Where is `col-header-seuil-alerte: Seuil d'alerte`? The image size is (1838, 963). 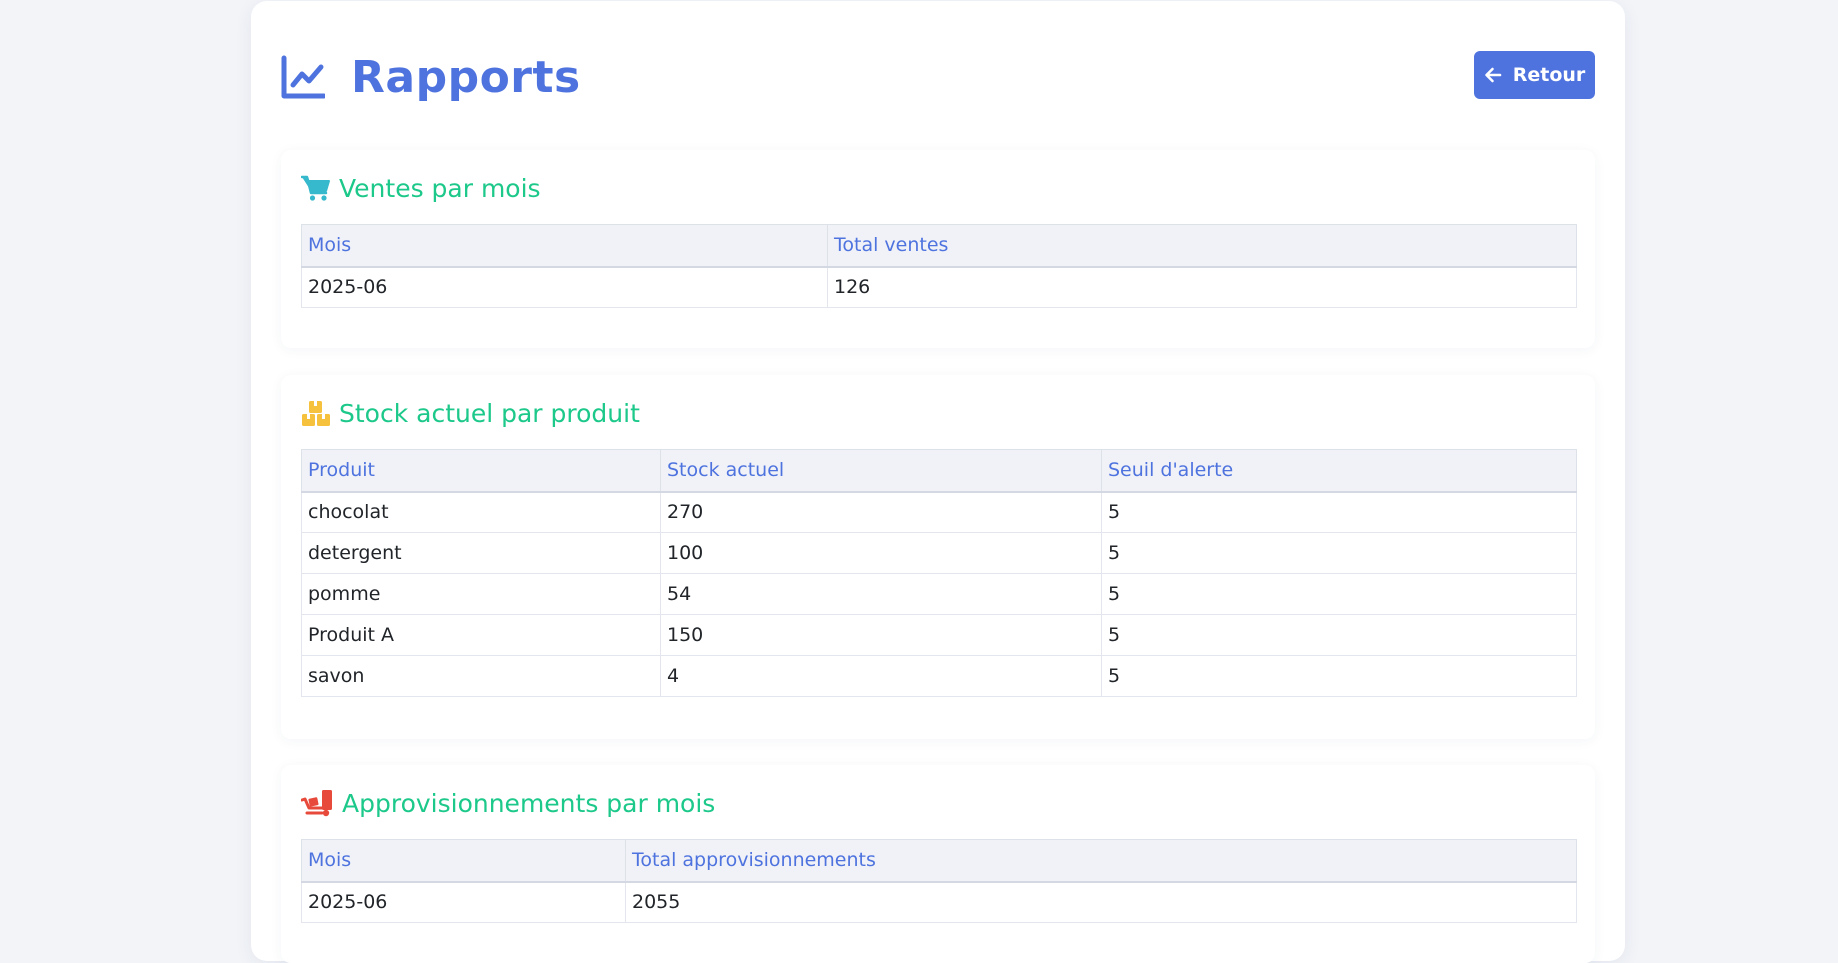 col-header-seuil-alerte: Seuil d'alerte is located at coordinates (1339, 471).